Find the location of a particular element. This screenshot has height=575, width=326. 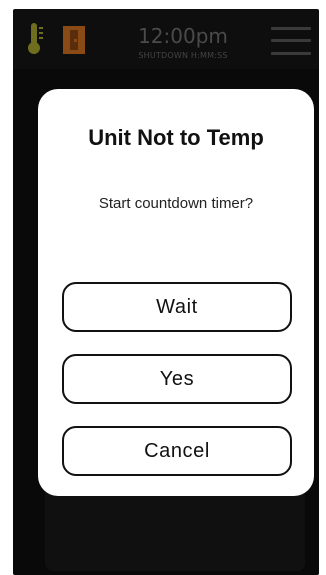

shutdown-timer-label: SHUTDOWN H:MM:SS is located at coordinates (183, 55).